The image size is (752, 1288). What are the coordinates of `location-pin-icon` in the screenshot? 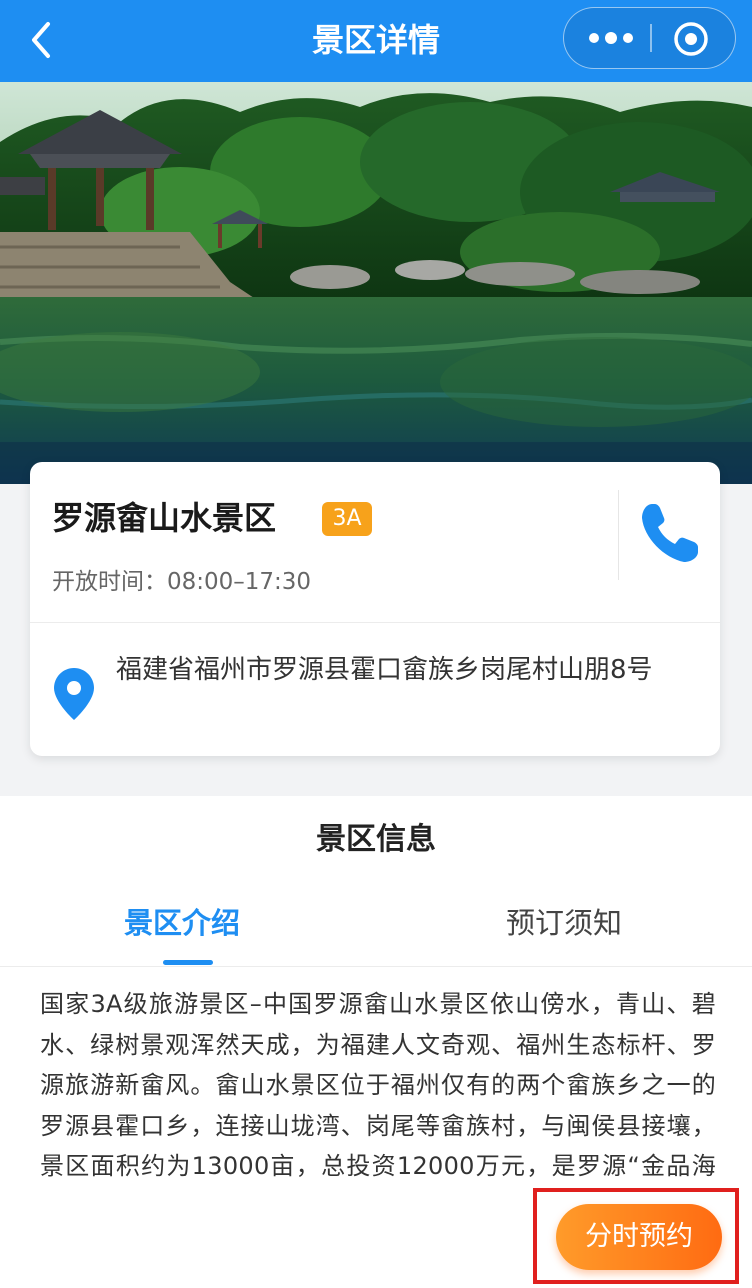 It's located at (74, 694).